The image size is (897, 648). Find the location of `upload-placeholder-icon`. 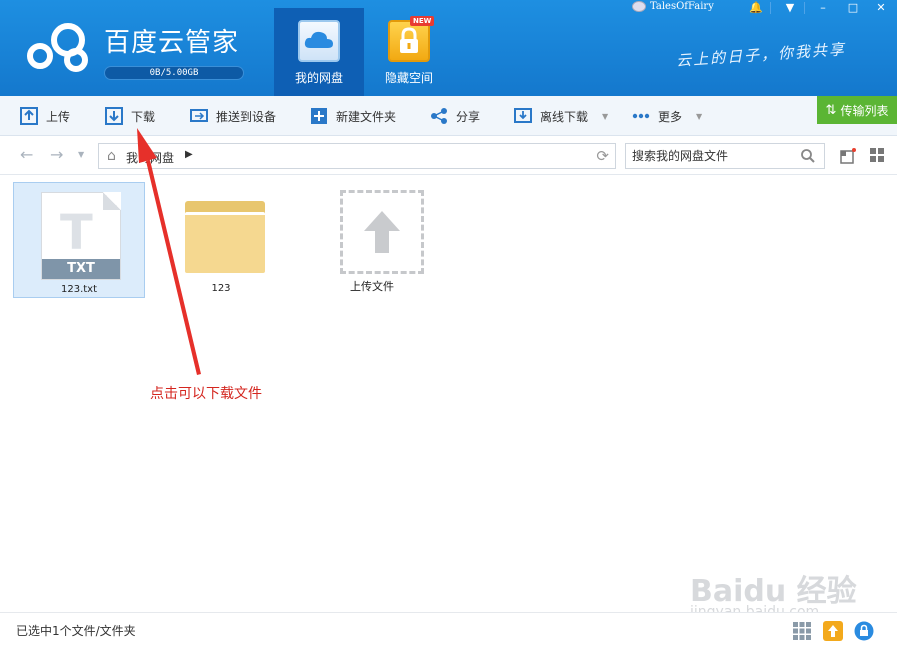

upload-placeholder-icon is located at coordinates (382, 232).